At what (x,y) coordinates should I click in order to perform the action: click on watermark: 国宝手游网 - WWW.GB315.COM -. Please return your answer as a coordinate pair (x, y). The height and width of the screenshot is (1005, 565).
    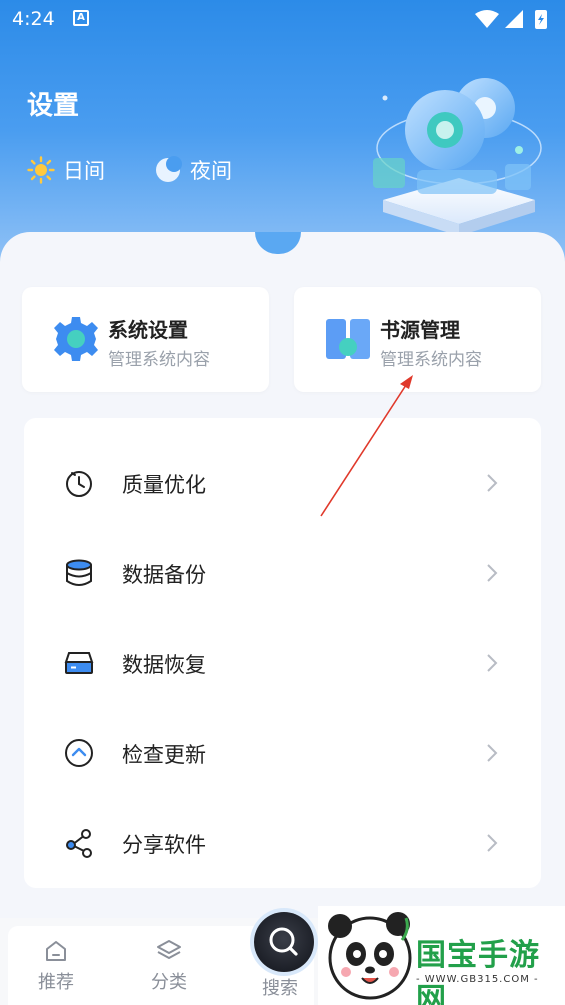
    Looking at the image, I should click on (441, 955).